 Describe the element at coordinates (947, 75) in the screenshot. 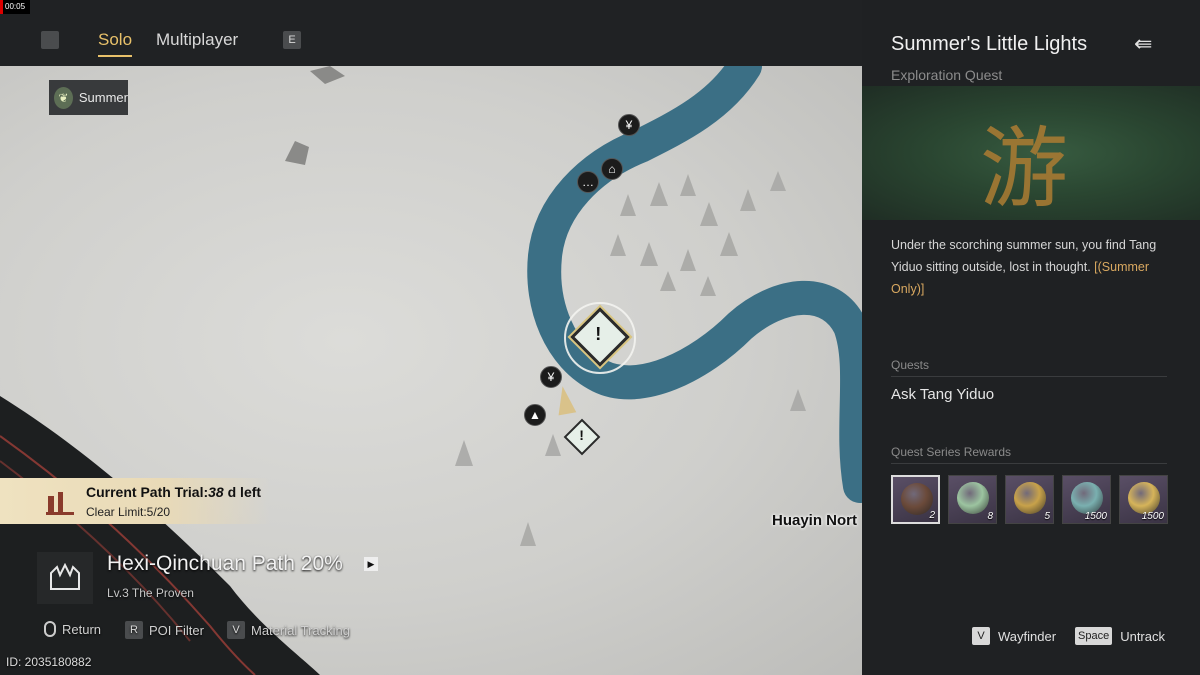

I see `quest-type: Exploration Quest` at that location.